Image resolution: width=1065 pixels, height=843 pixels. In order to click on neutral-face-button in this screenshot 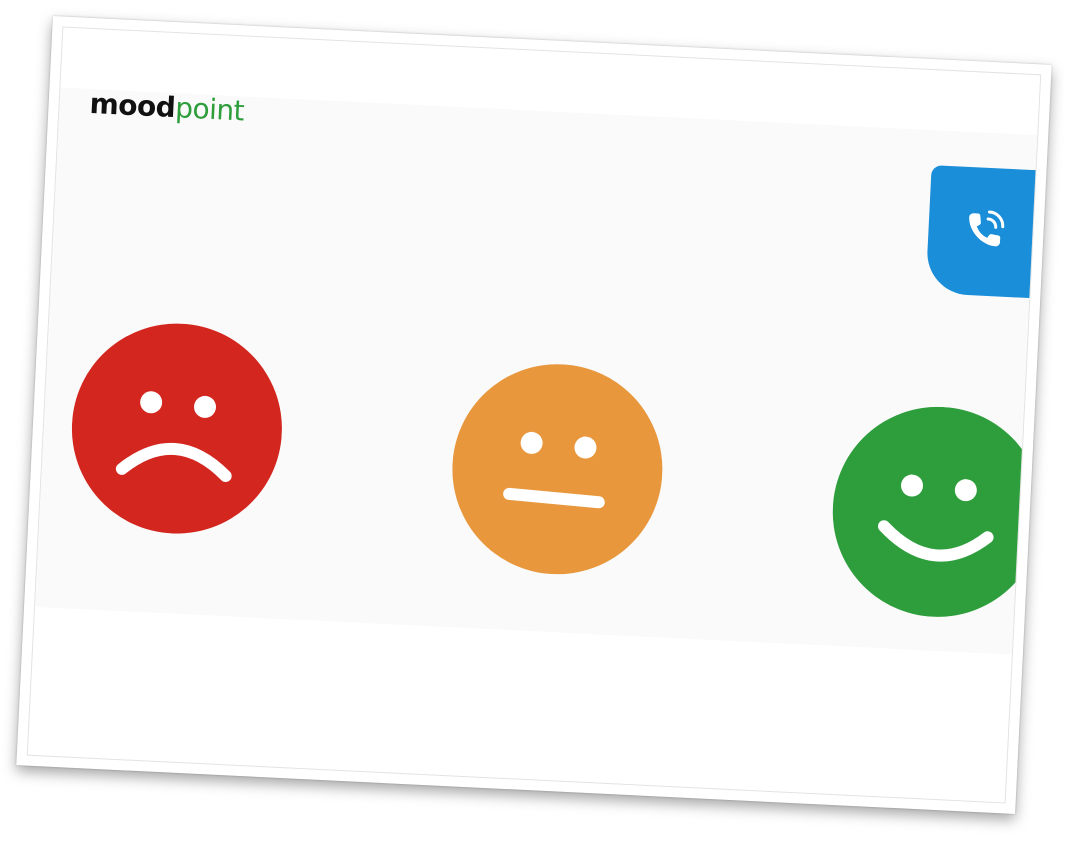, I will do `click(557, 469)`.